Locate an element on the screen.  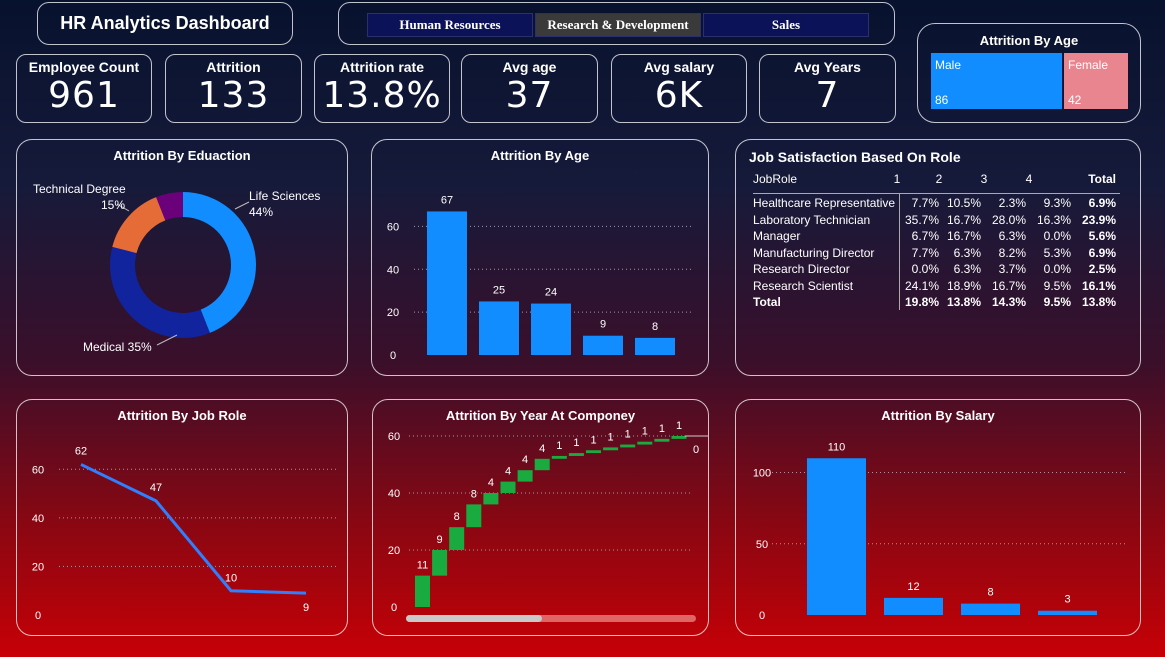
kpi-label: Avg age is located at coordinates (529, 67).